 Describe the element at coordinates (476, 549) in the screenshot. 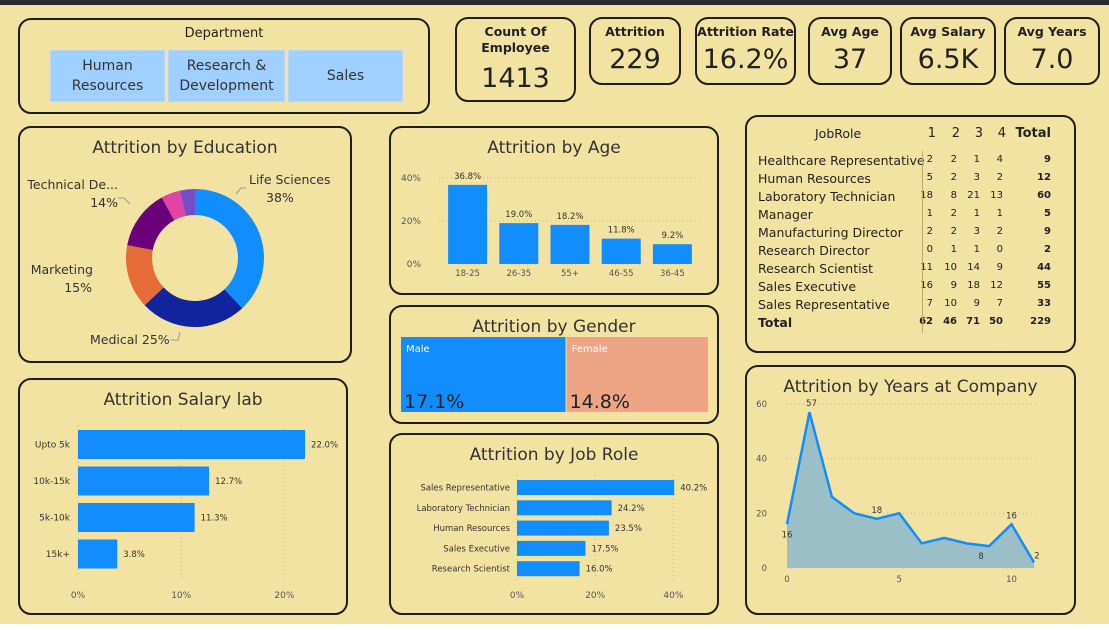

I see `jobrole-category-label: Sales Executive` at that location.